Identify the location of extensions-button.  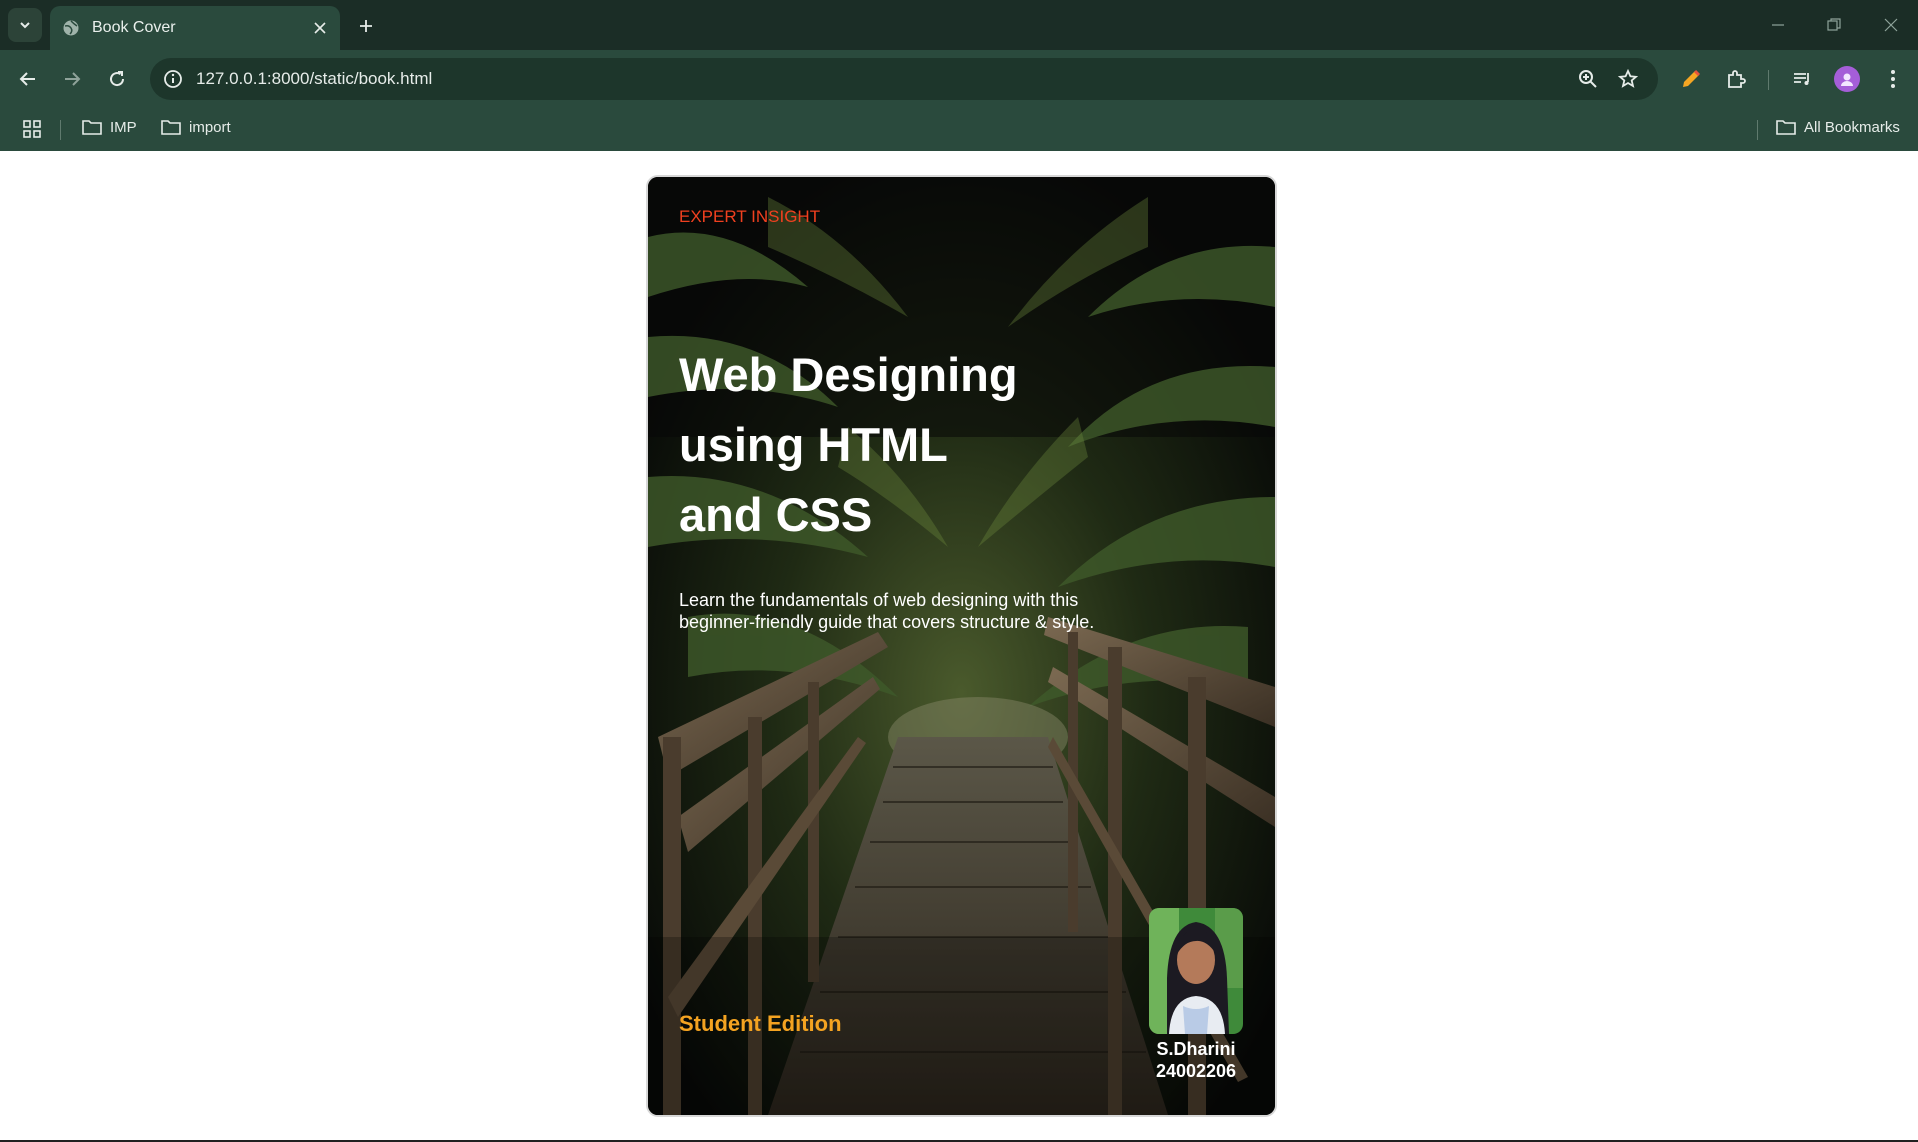
(1736, 79).